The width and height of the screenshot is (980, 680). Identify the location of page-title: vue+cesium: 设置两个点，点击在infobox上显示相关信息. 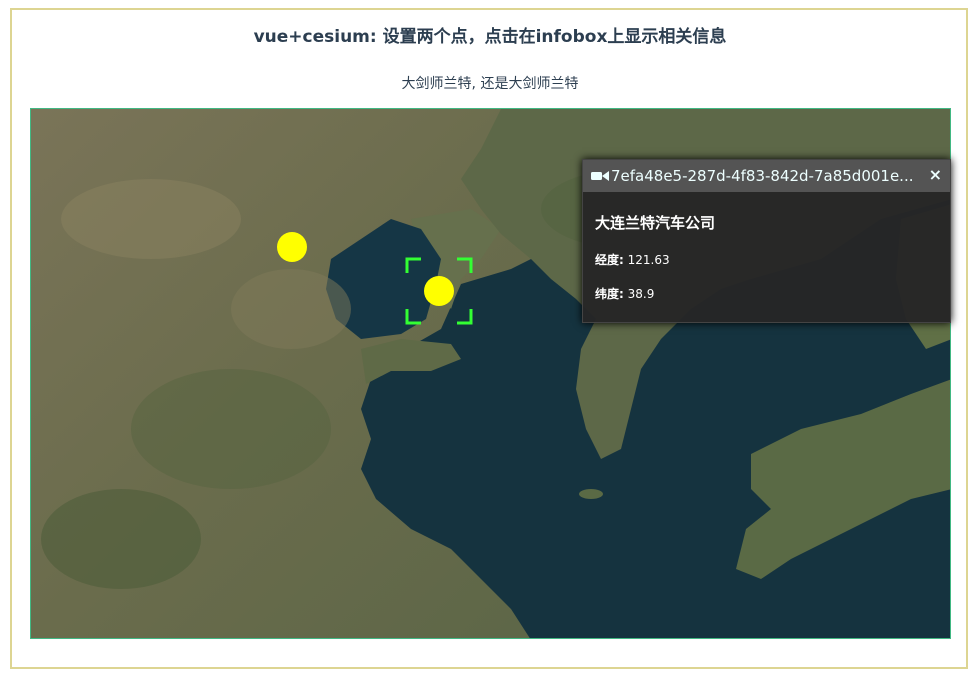
(490, 37).